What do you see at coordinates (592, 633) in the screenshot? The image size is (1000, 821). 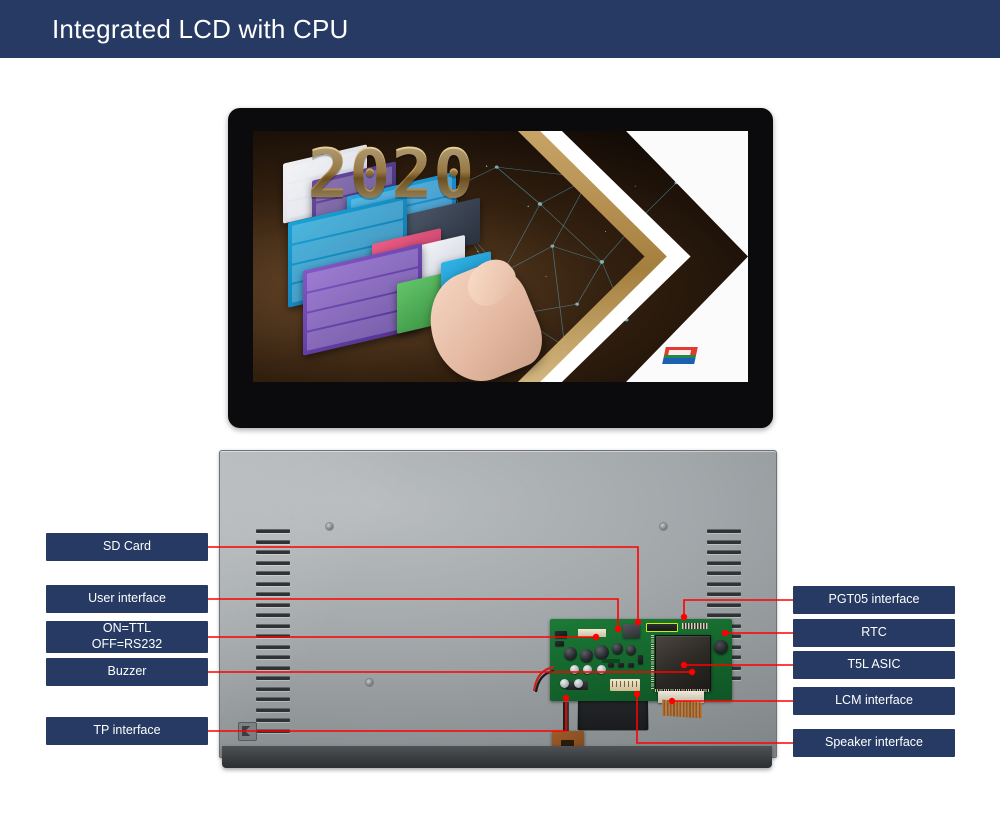 I see `user-interface-connector` at bounding box center [592, 633].